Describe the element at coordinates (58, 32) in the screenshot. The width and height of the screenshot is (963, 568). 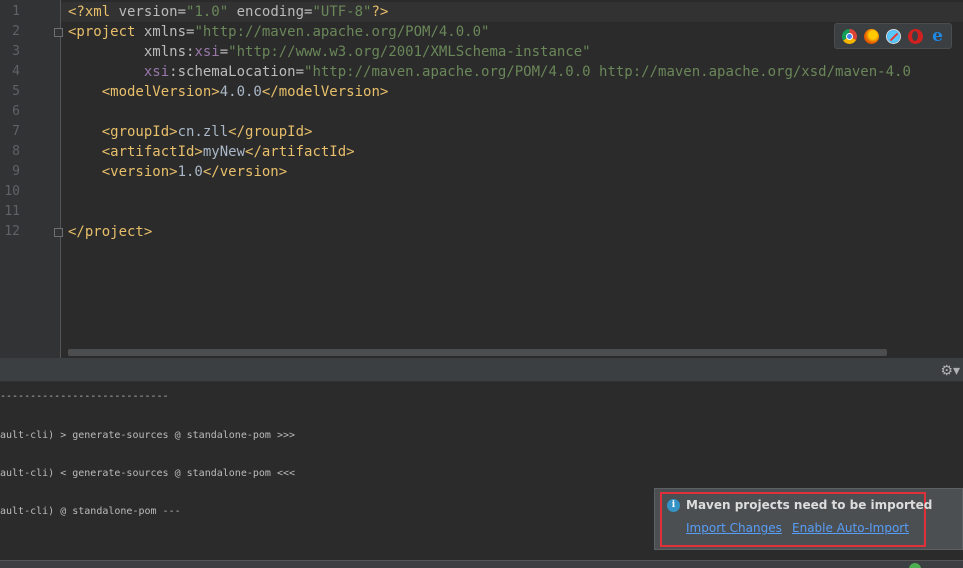
I see `fold-toggle-project-open` at that location.